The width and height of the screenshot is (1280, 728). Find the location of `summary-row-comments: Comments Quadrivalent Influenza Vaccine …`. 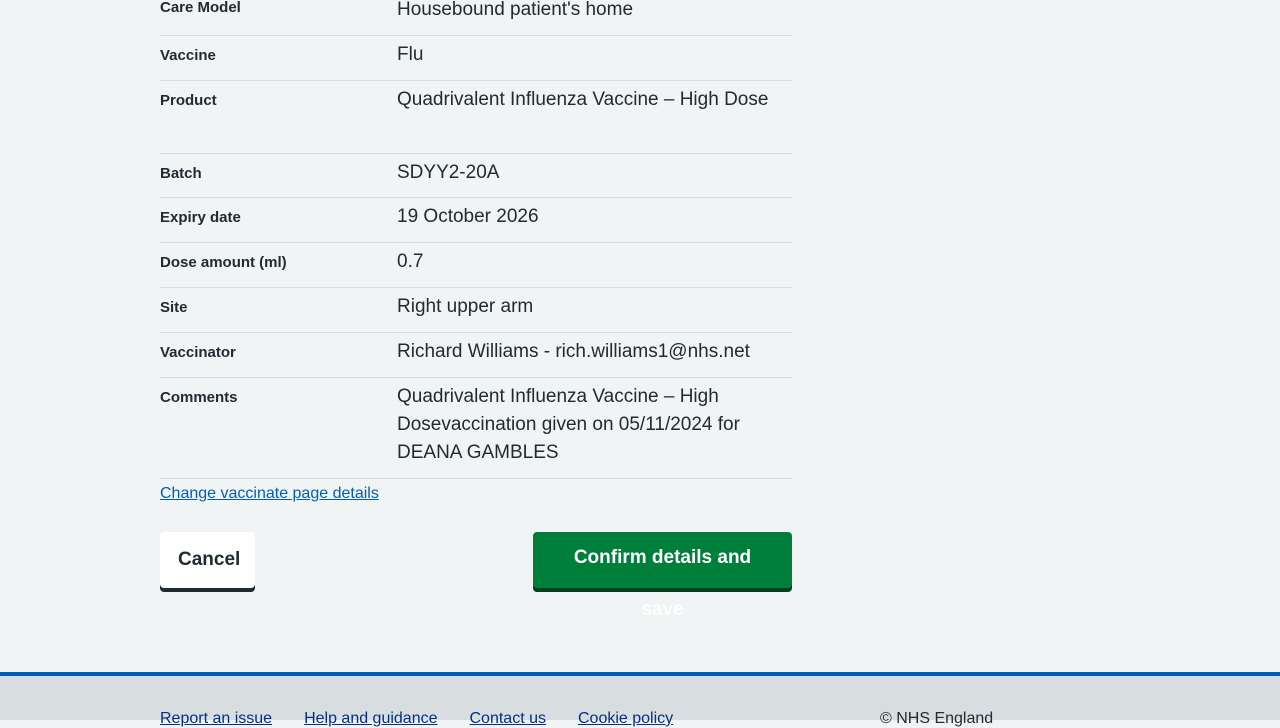

summary-row-comments: Comments Quadrivalent Influenza Vaccine … is located at coordinates (476, 428).